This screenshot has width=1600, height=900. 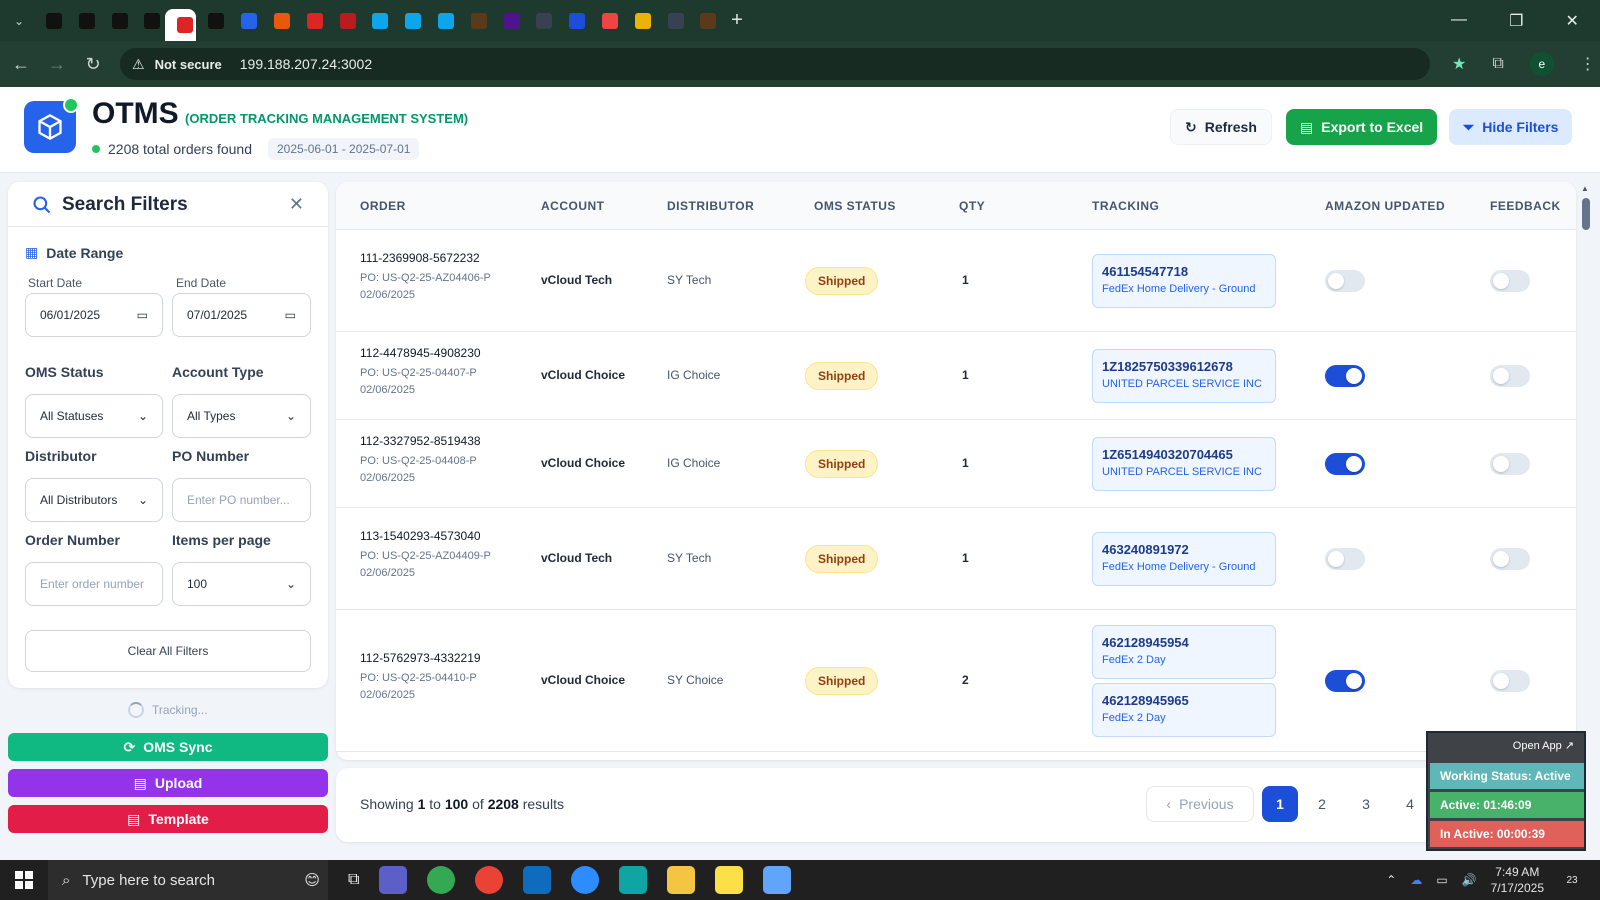 I want to click on chrome-profile-icon, so click(x=489, y=880).